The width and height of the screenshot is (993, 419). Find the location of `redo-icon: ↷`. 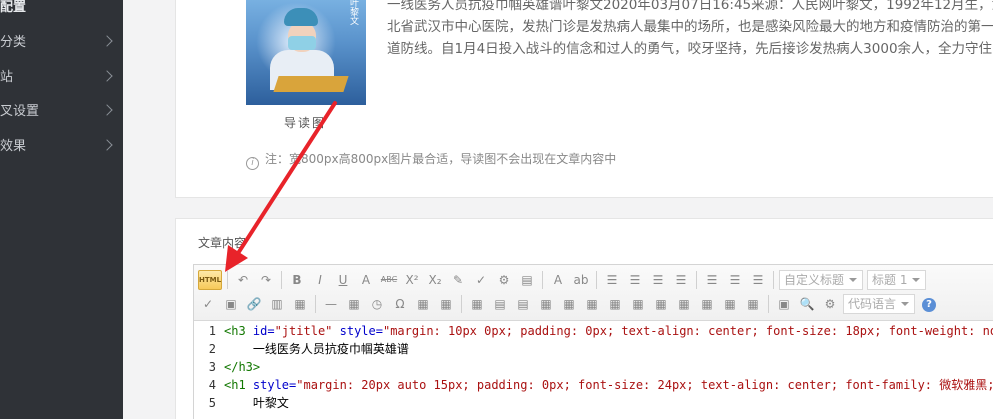

redo-icon: ↷ is located at coordinates (266, 280).